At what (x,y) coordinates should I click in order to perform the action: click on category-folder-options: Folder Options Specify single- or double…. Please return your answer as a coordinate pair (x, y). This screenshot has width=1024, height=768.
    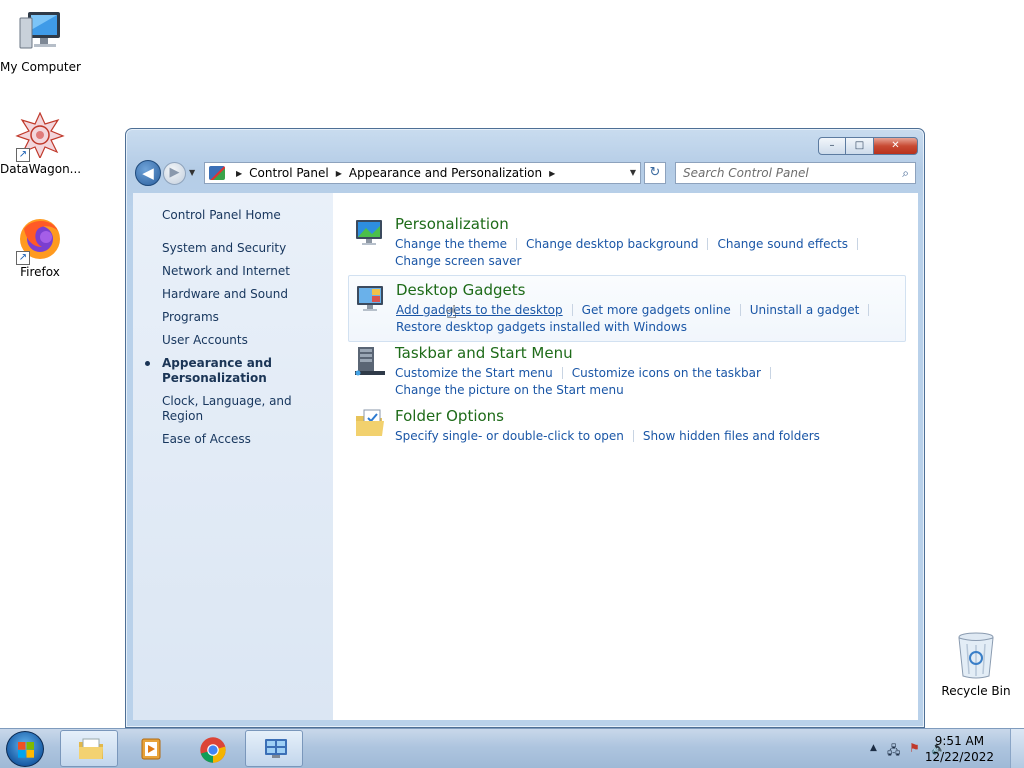
    Looking at the image, I should click on (627, 426).